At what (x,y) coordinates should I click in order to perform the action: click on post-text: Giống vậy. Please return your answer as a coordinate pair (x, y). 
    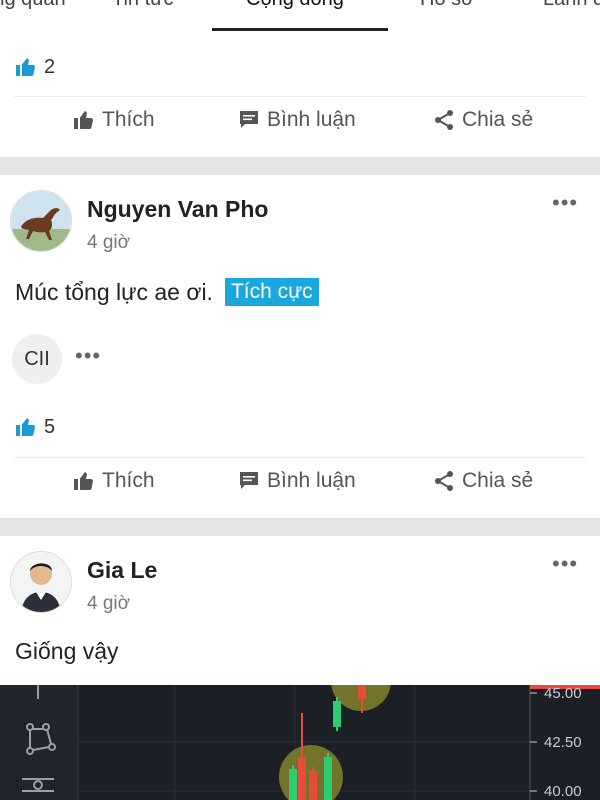
    Looking at the image, I should click on (67, 651).